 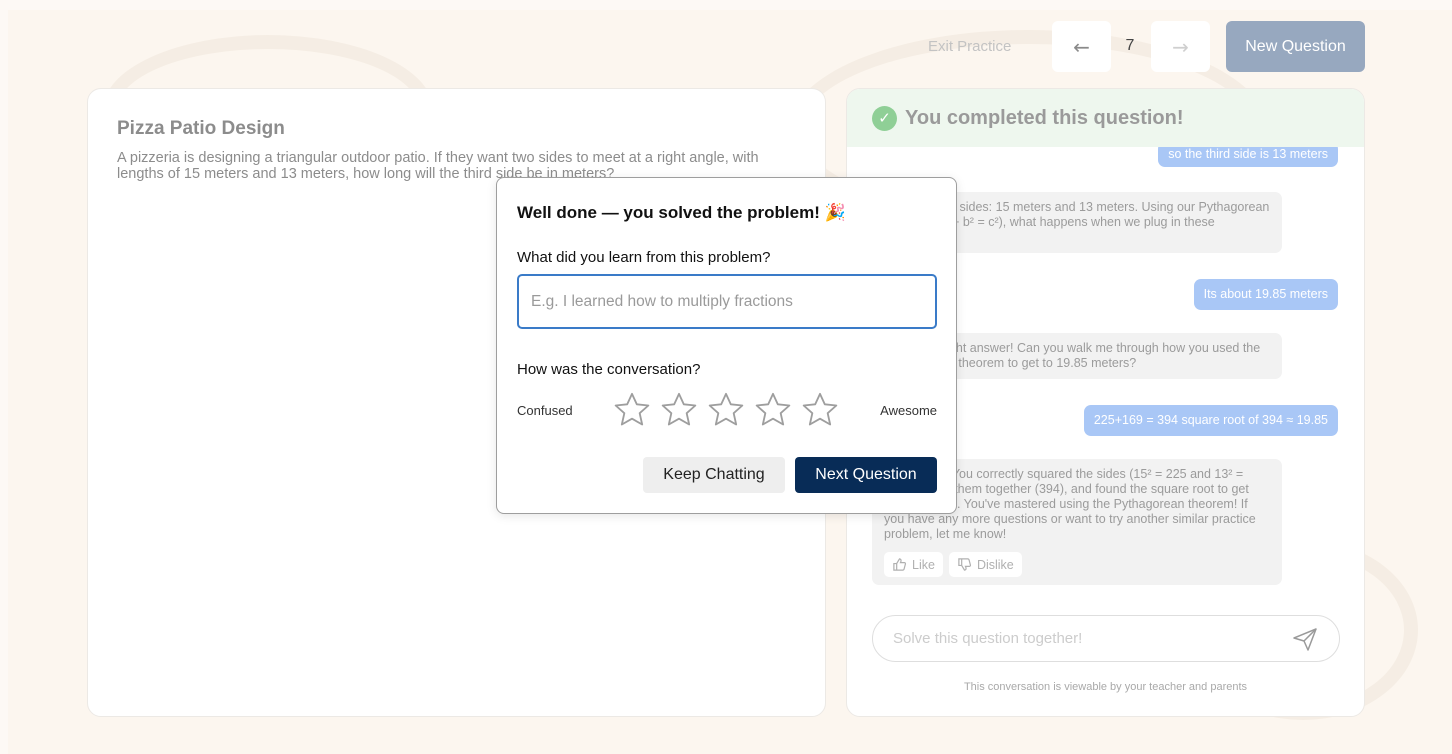 What do you see at coordinates (201, 128) in the screenshot?
I see `question-title: Pizza Patio Design` at bounding box center [201, 128].